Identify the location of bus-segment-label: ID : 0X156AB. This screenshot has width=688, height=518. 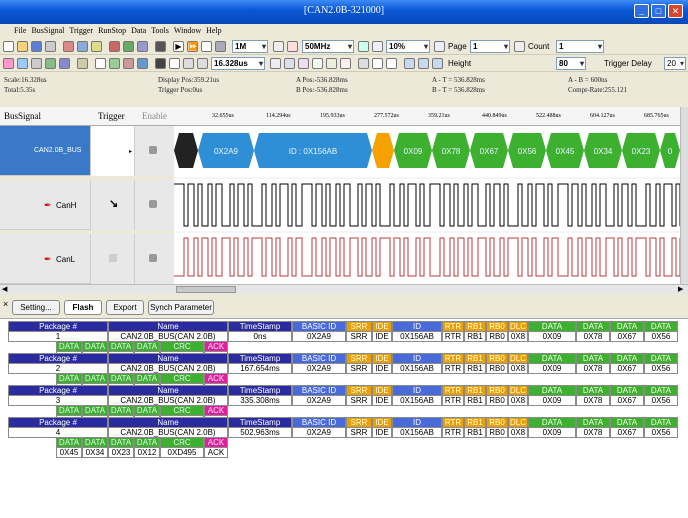
(313, 151).